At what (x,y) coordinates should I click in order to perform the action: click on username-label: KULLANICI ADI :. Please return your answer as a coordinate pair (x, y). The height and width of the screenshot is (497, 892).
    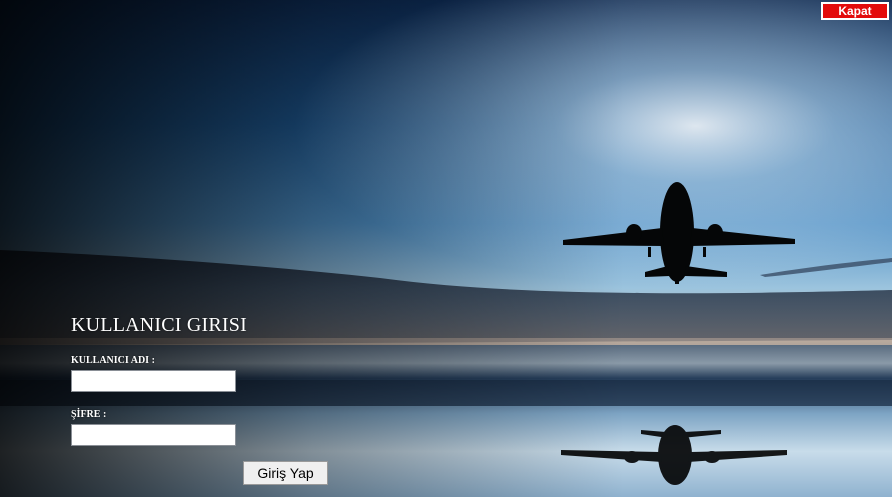
    Looking at the image, I should click on (113, 360).